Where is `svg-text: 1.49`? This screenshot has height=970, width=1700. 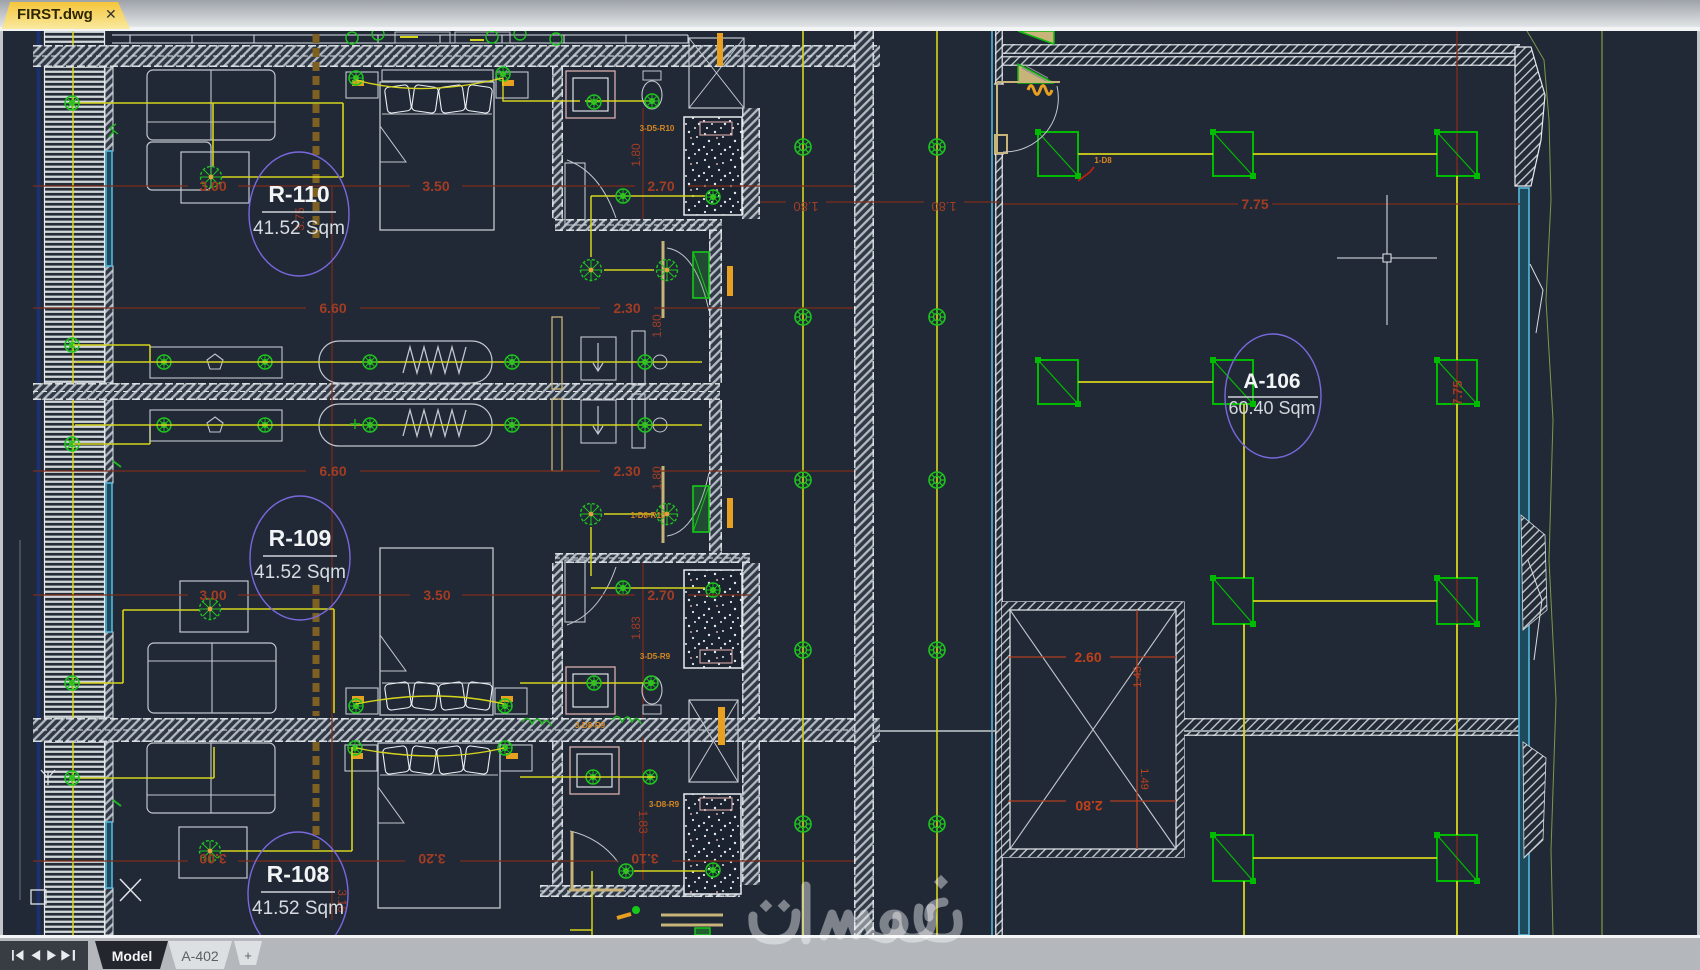 svg-text: 1.49 is located at coordinates (1144, 778).